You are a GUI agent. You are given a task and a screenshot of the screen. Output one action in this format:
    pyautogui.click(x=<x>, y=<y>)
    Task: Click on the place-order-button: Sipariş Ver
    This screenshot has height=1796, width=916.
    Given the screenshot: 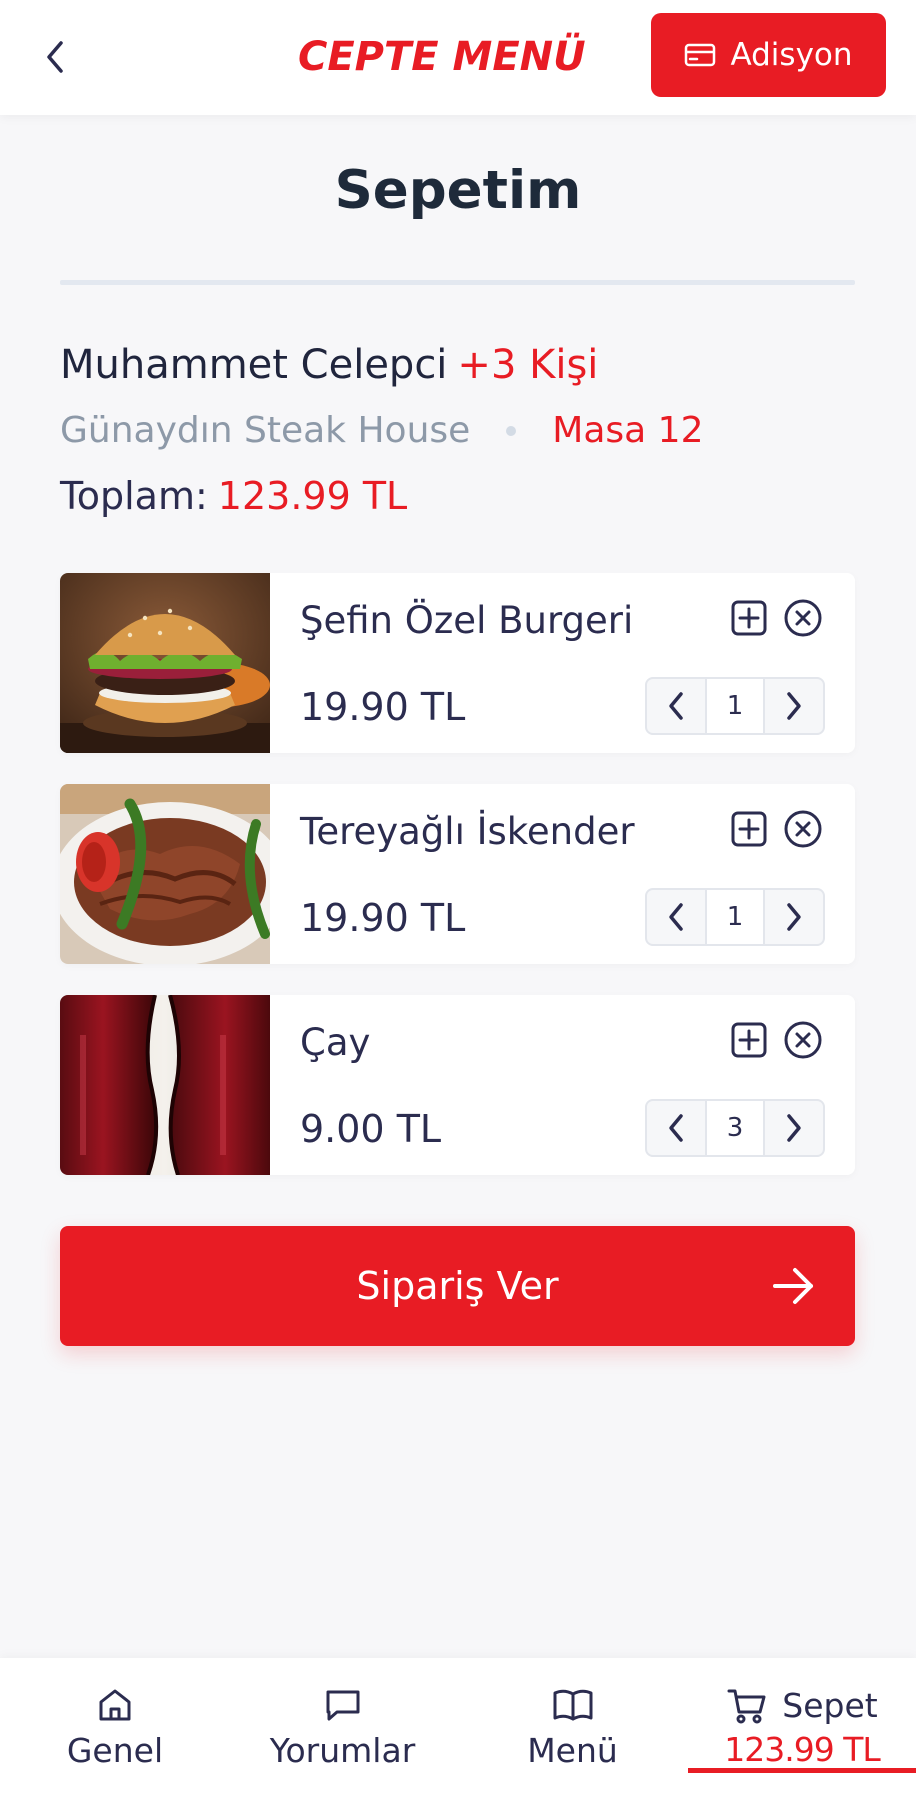 What is the action you would take?
    pyautogui.click(x=457, y=1286)
    